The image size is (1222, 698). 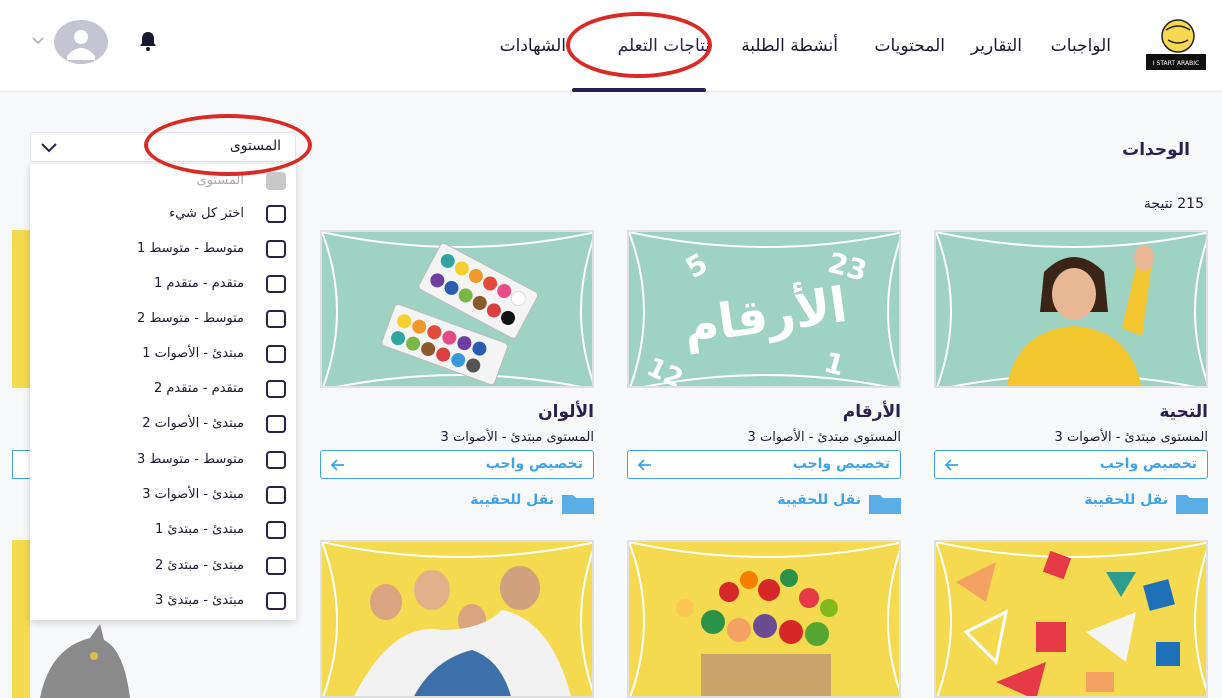 What do you see at coordinates (199, 565) in the screenshot?
I see `option-label: مبتدئ - مبتدئ 2` at bounding box center [199, 565].